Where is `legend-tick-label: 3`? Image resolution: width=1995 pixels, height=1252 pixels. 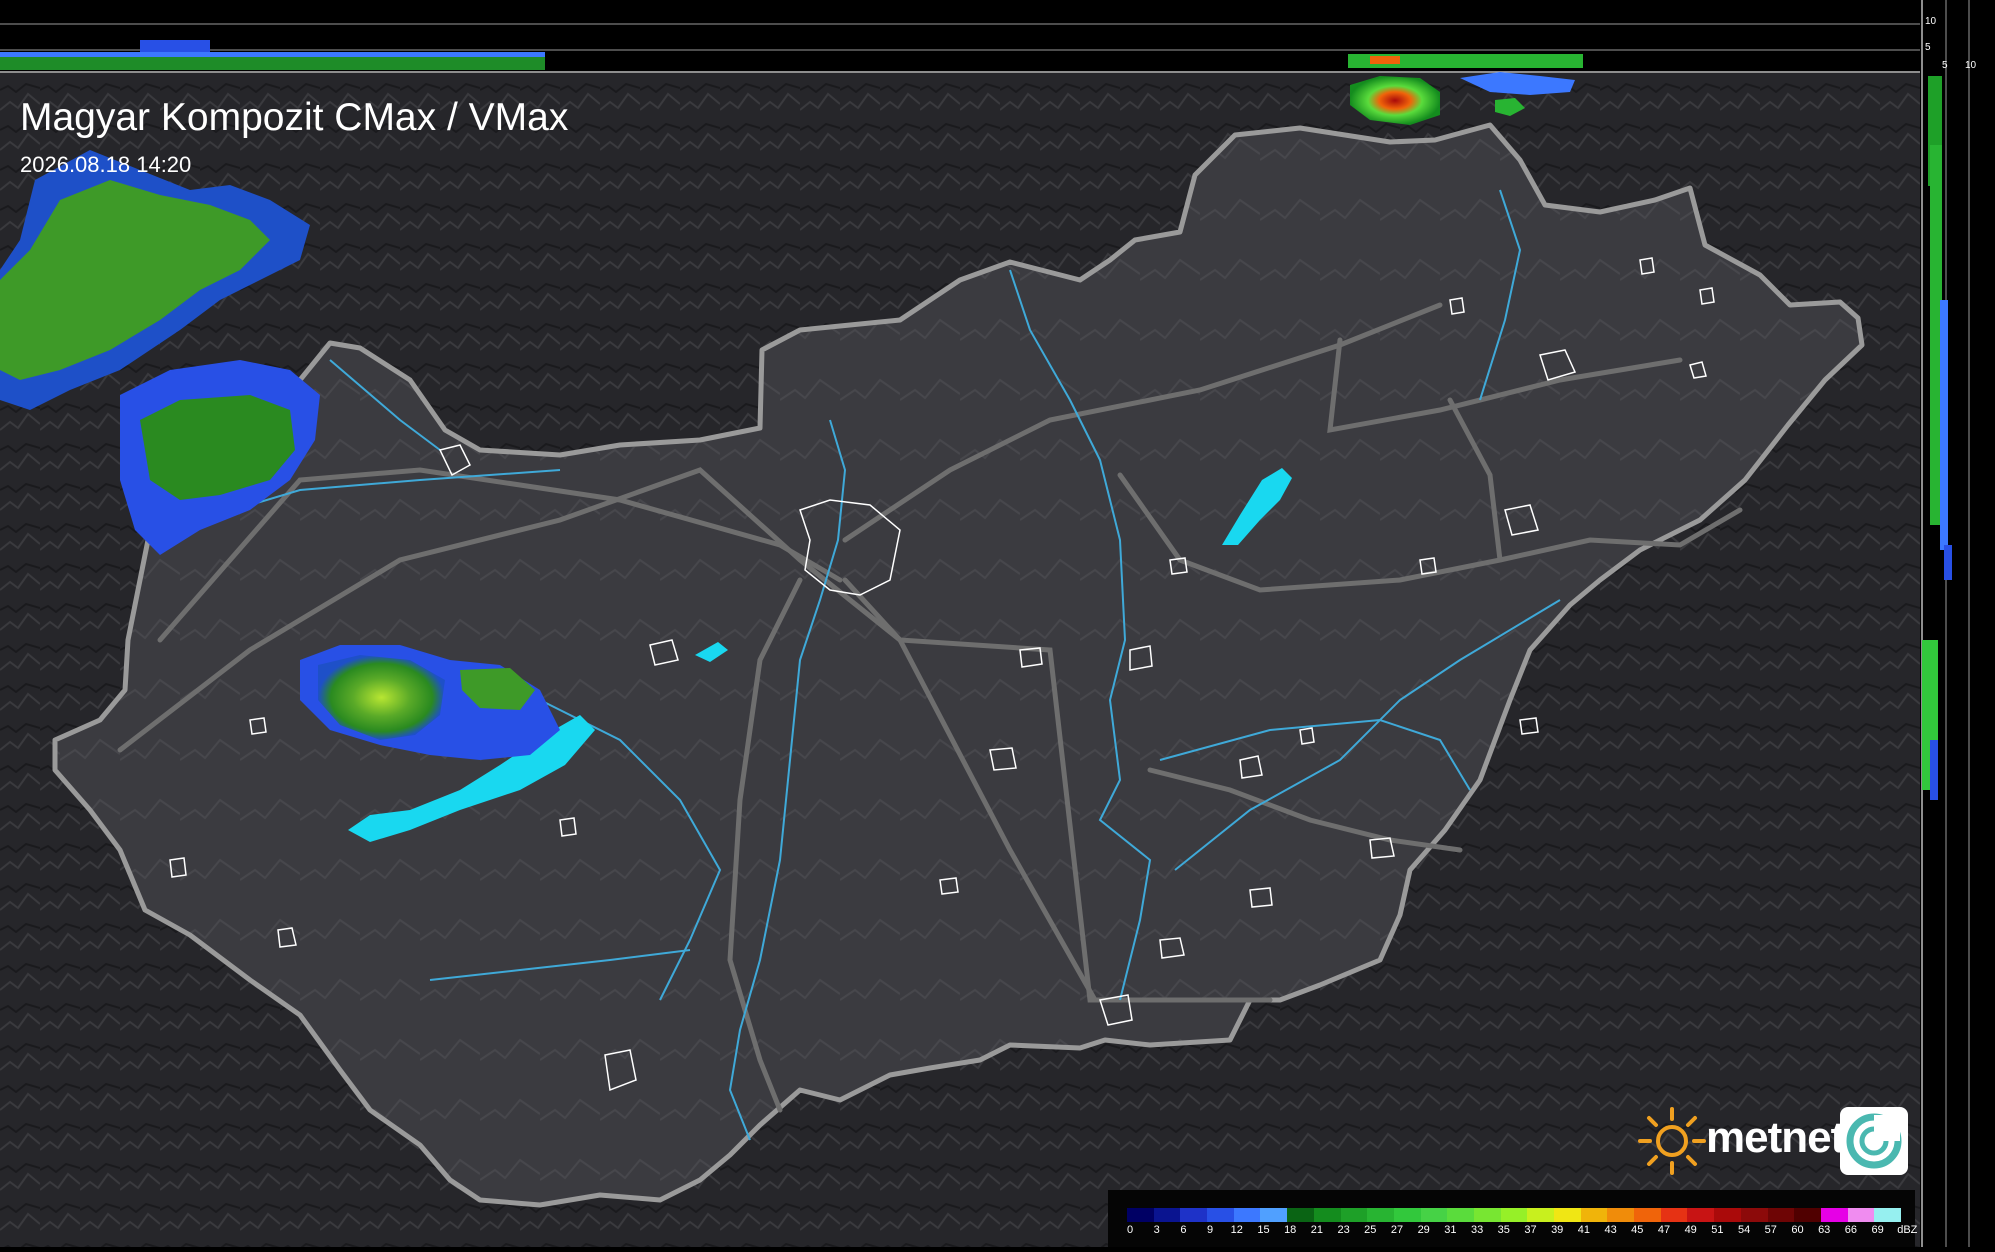 legend-tick-label: 3 is located at coordinates (1156, 1230).